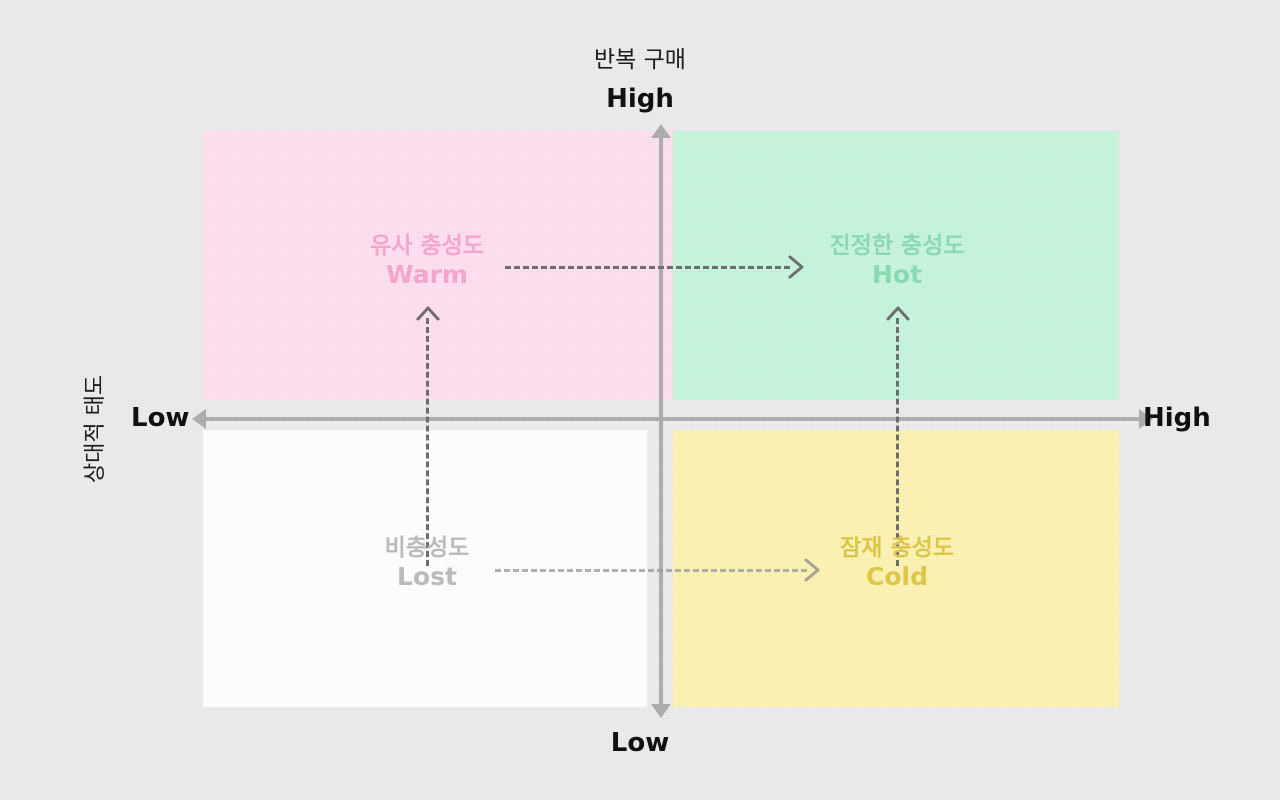 The width and height of the screenshot is (1280, 800). What do you see at coordinates (647, 267) in the screenshot?
I see `transition-arrow-warm-to-hot` at bounding box center [647, 267].